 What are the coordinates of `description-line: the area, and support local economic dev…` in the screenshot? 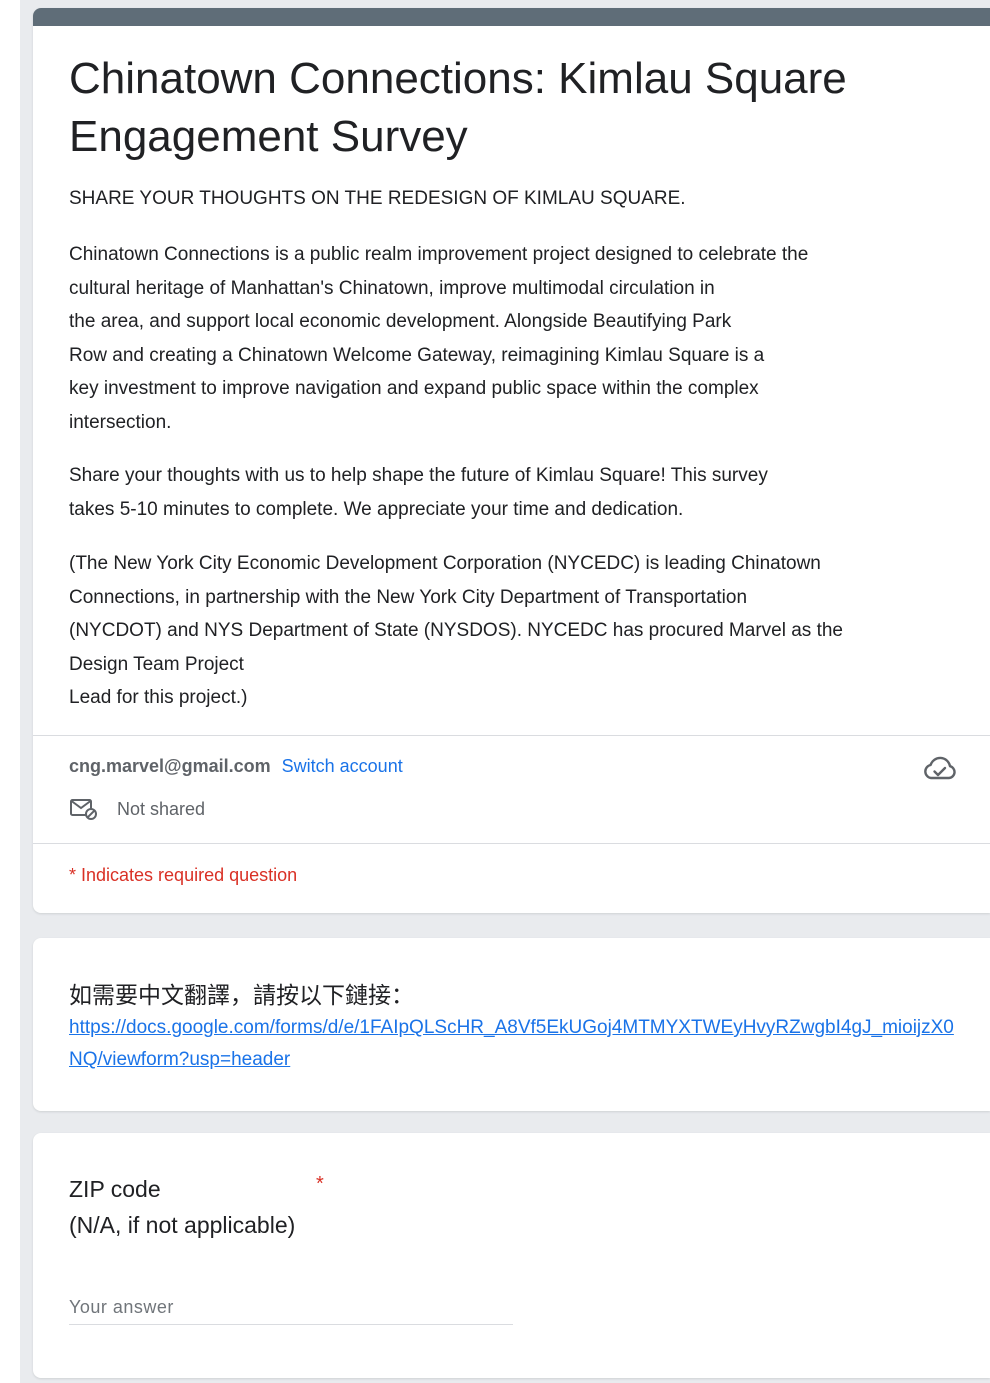 It's located at (400, 321).